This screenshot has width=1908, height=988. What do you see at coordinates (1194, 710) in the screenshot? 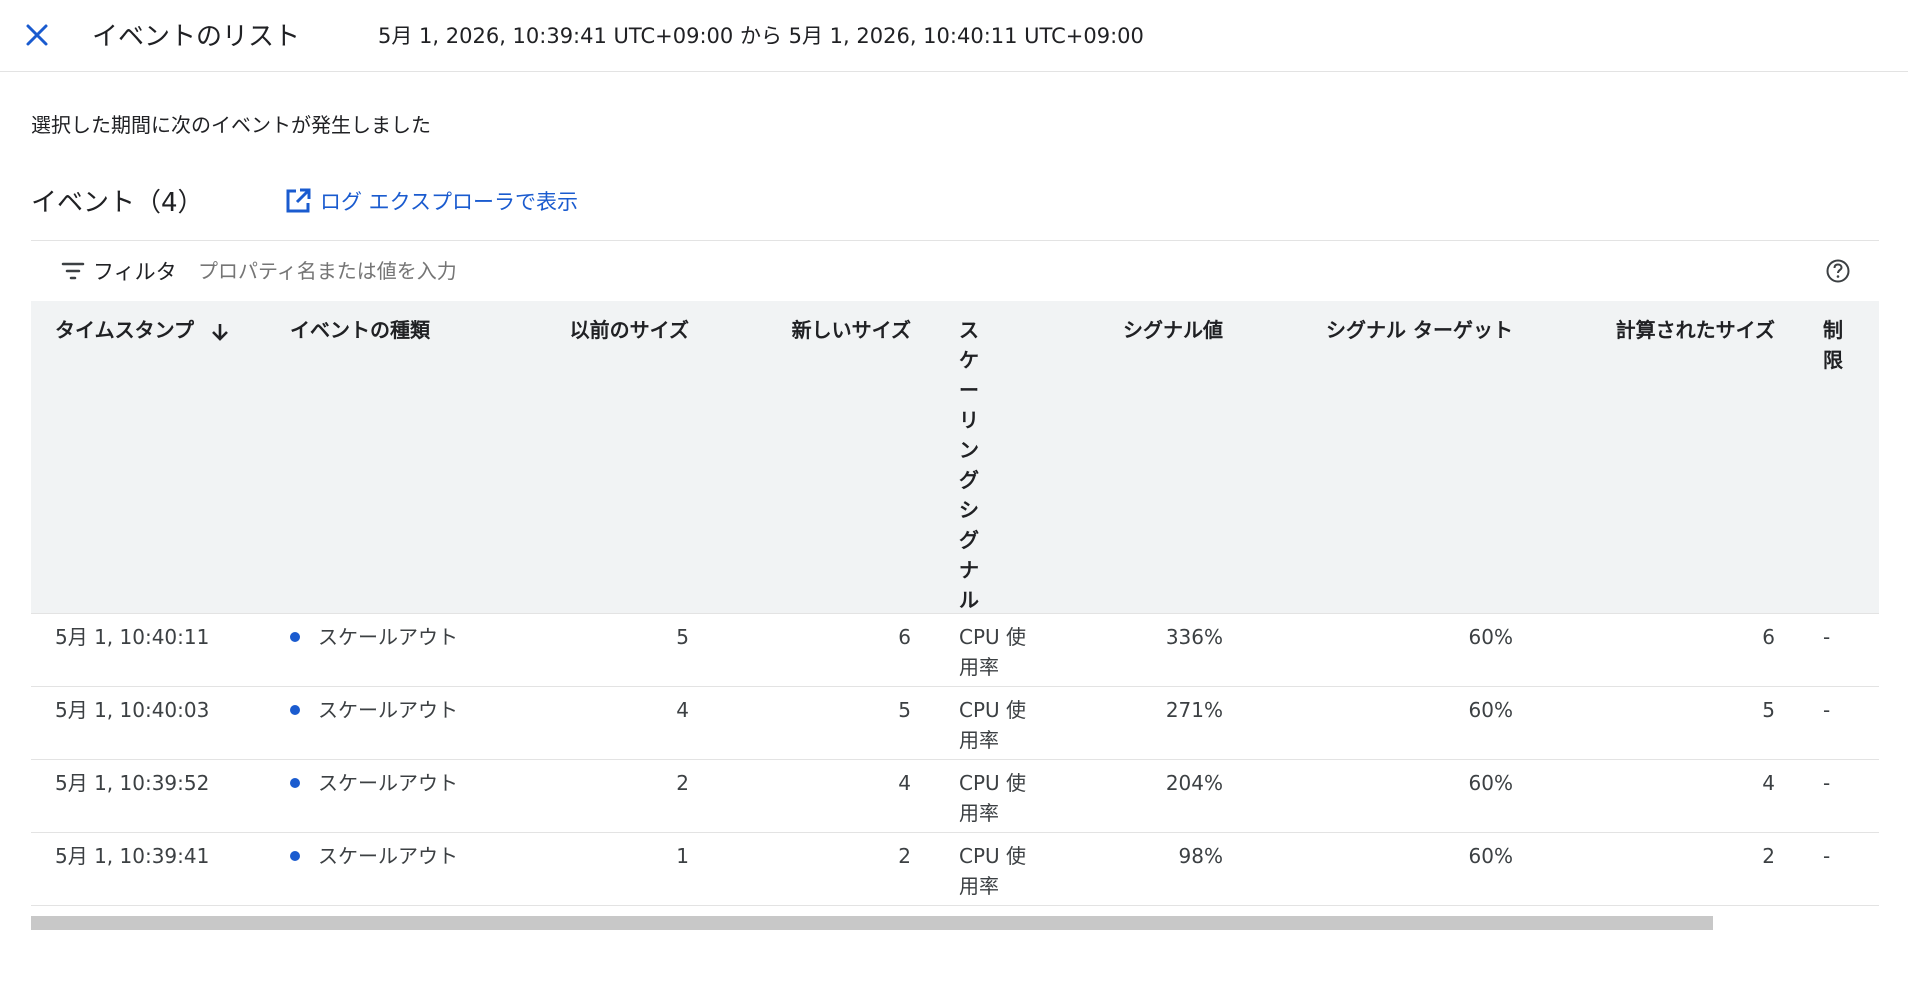
I see `cell-signal-value: 271%` at bounding box center [1194, 710].